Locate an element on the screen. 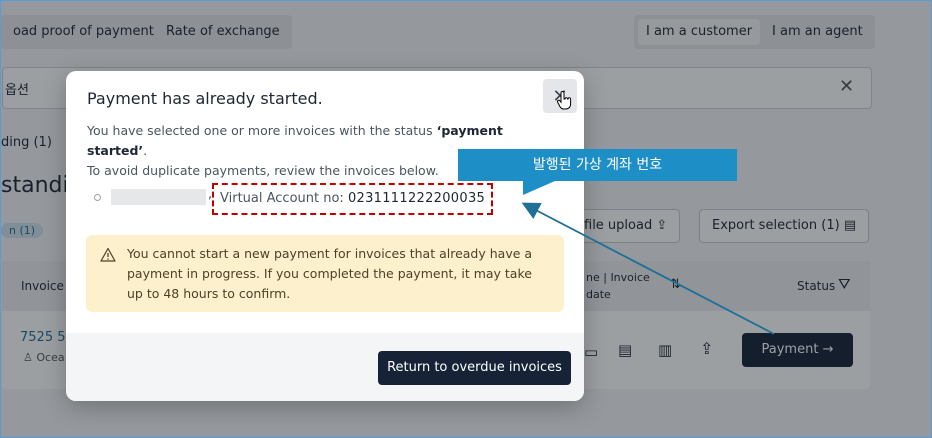 Image resolution: width=932 pixels, height=438 pixels. virtual-account-number: 0231111222200035 is located at coordinates (416, 198).